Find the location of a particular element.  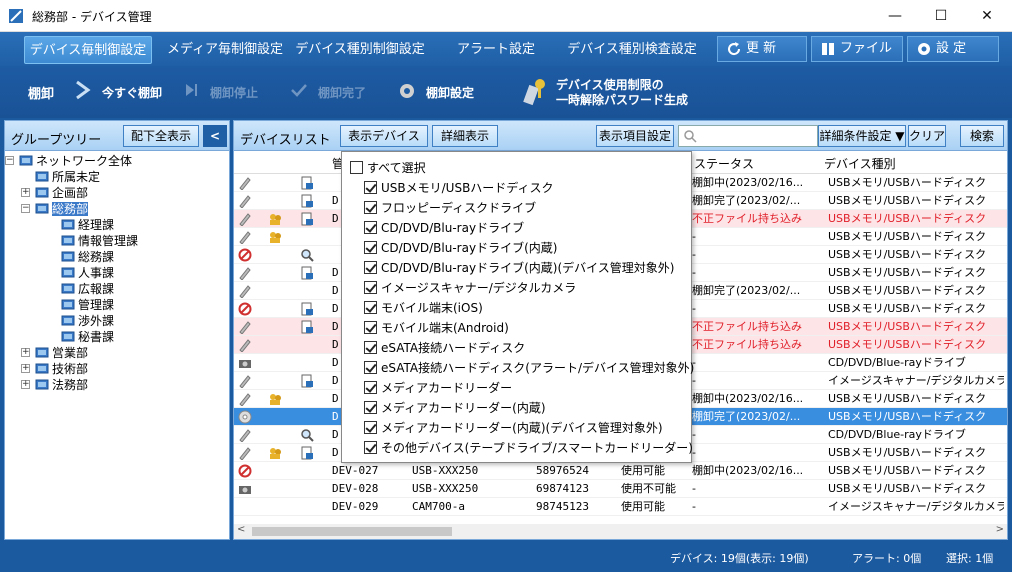

column-settings-button: 表示項目設定 is located at coordinates (635, 136).